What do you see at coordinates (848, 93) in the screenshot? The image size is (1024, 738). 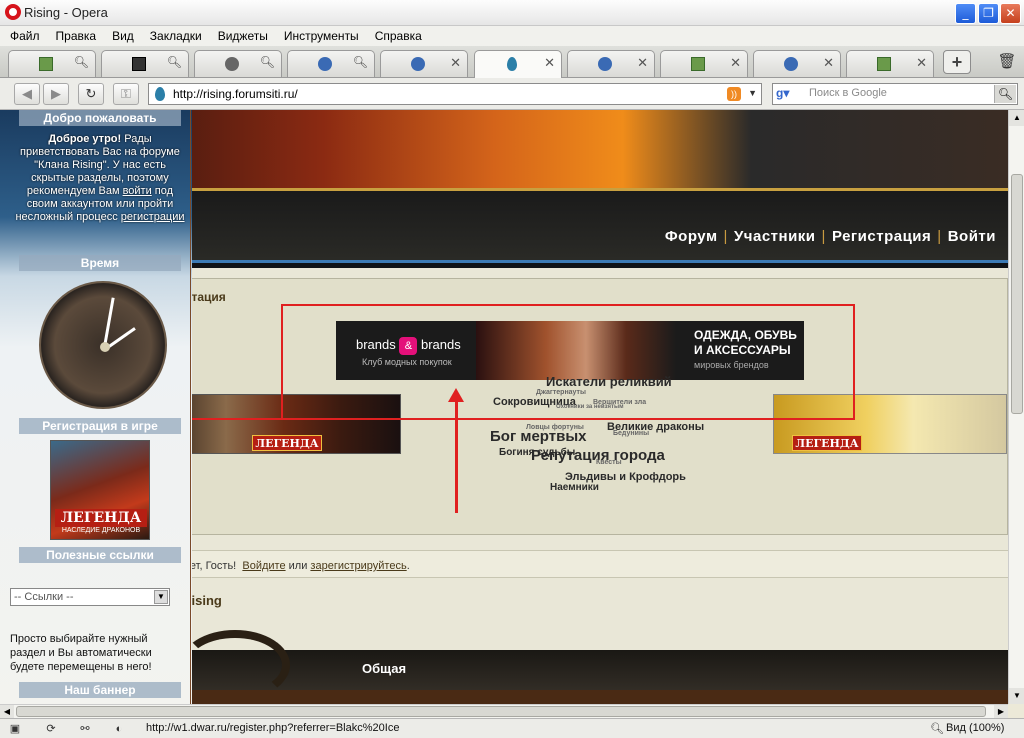 I see `search-placeholder: Поиск в Google` at bounding box center [848, 93].